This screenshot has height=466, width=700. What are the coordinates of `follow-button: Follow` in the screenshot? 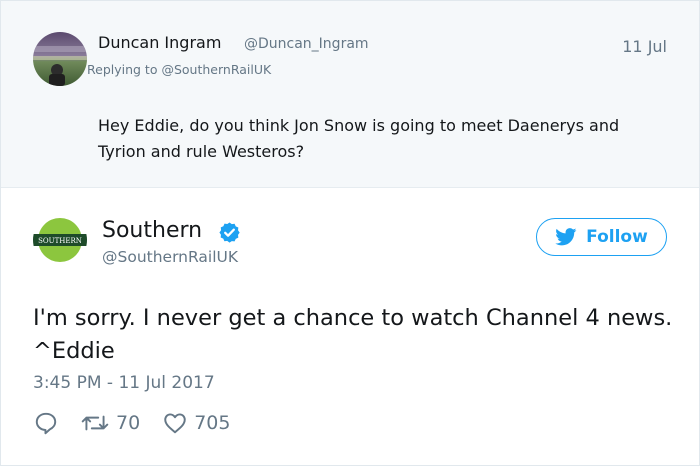 It's located at (601, 237).